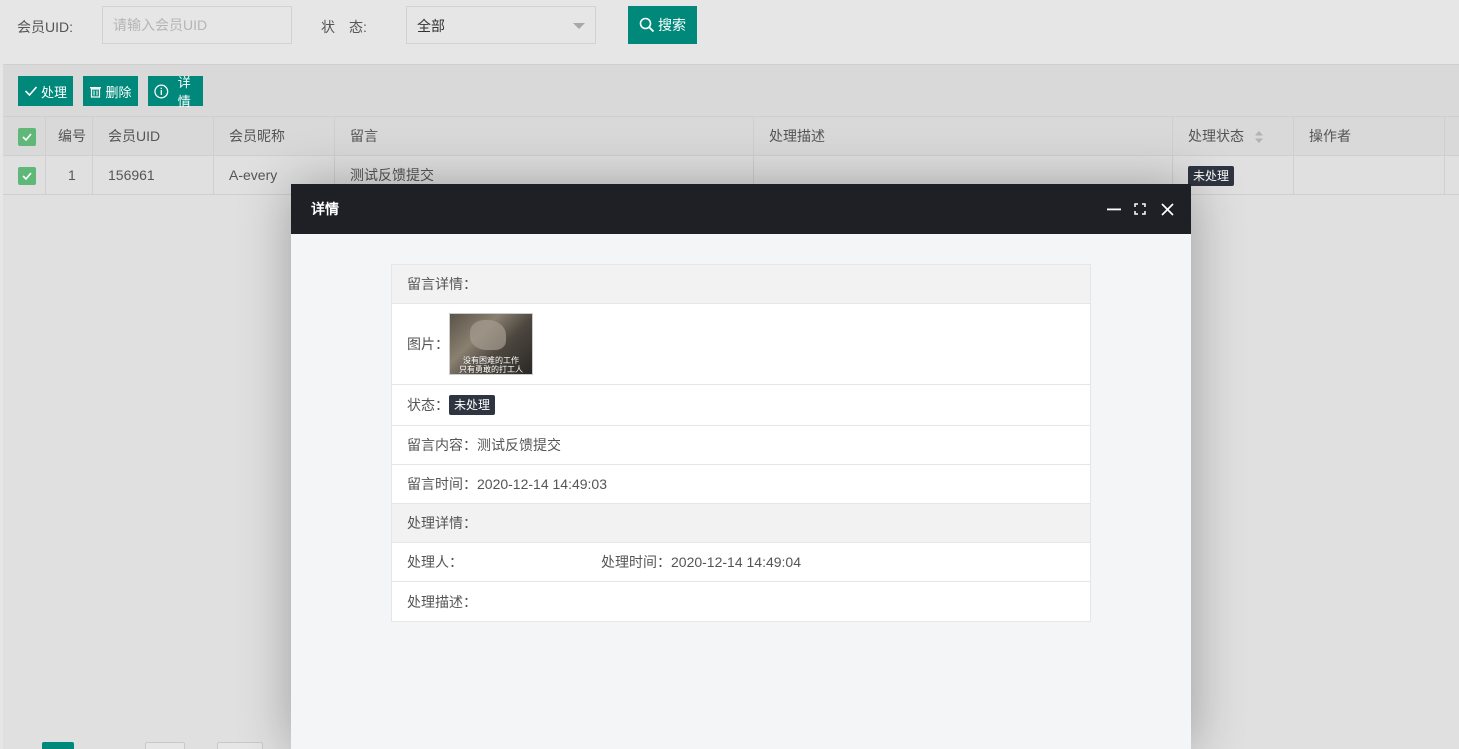 Image resolution: width=1459 pixels, height=749 pixels. I want to click on status-label: 状 态:, so click(344, 27).